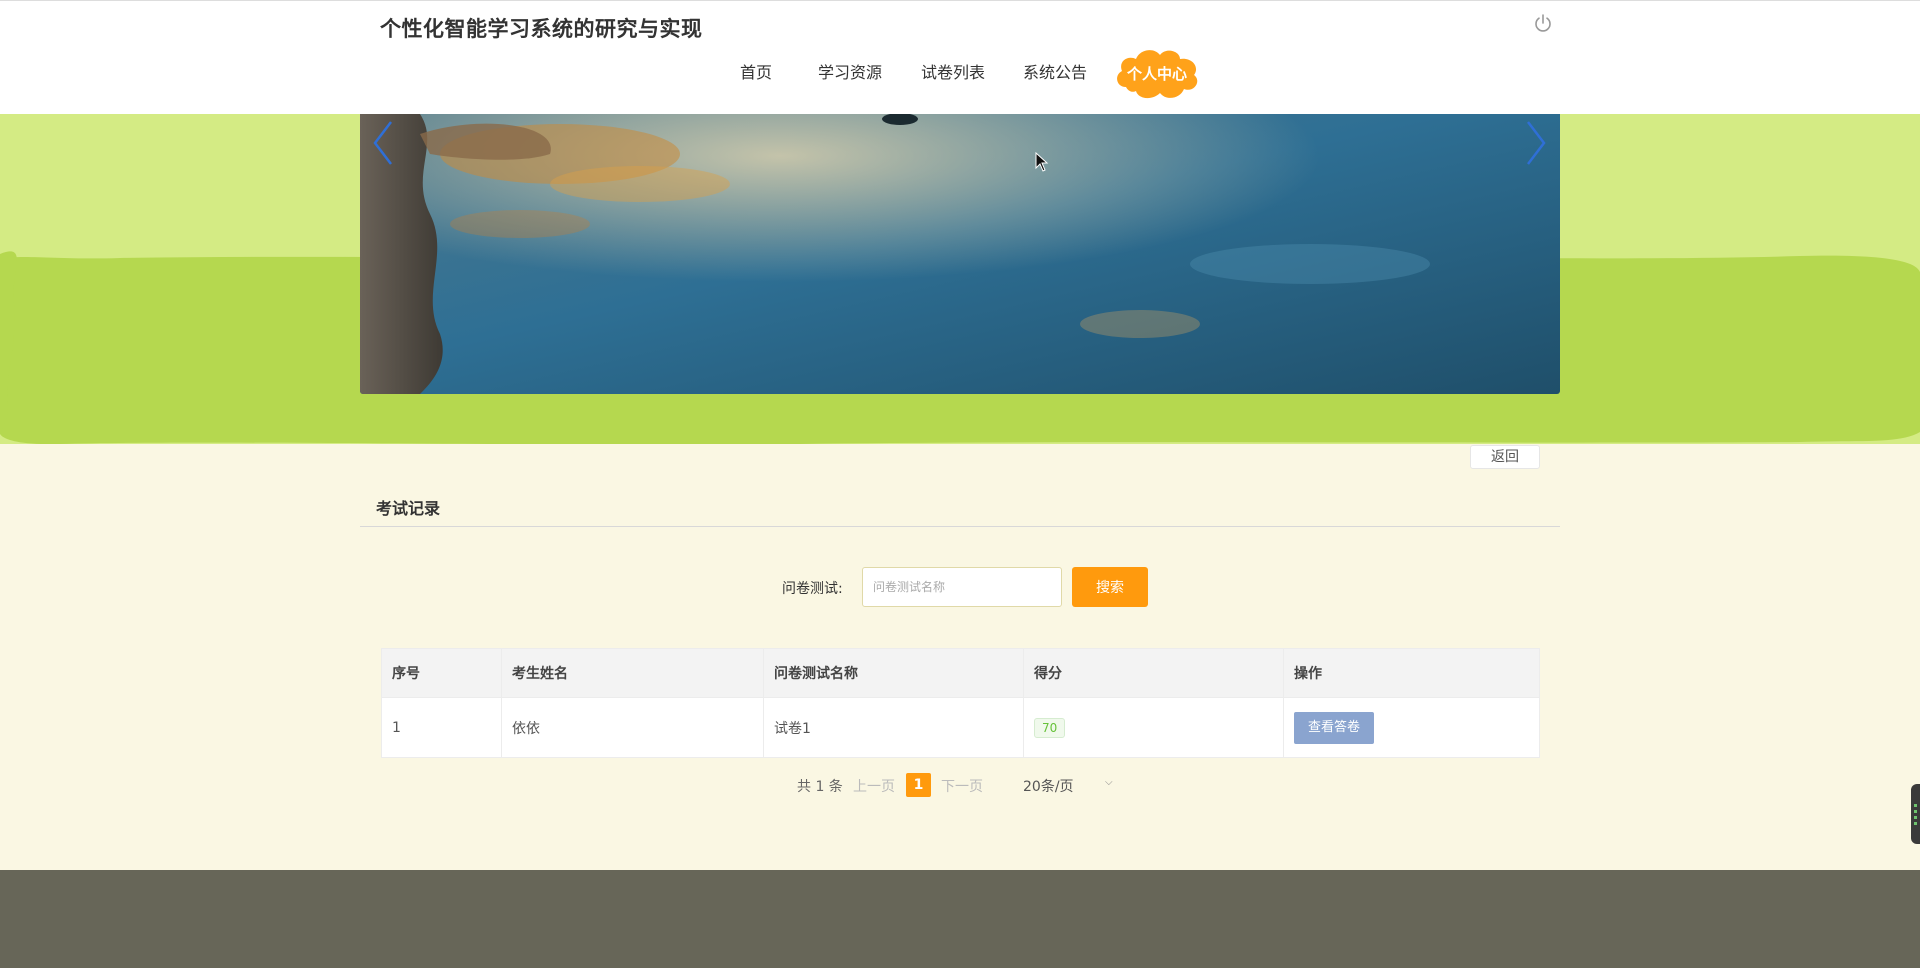 The image size is (1920, 968). I want to click on pagination-total: 共 1 条, so click(820, 787).